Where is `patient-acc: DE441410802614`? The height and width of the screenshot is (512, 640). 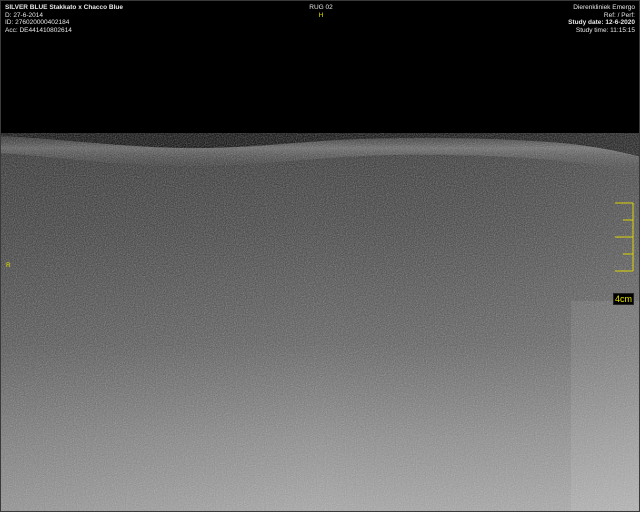
patient-acc: DE441410802614 is located at coordinates (45, 30).